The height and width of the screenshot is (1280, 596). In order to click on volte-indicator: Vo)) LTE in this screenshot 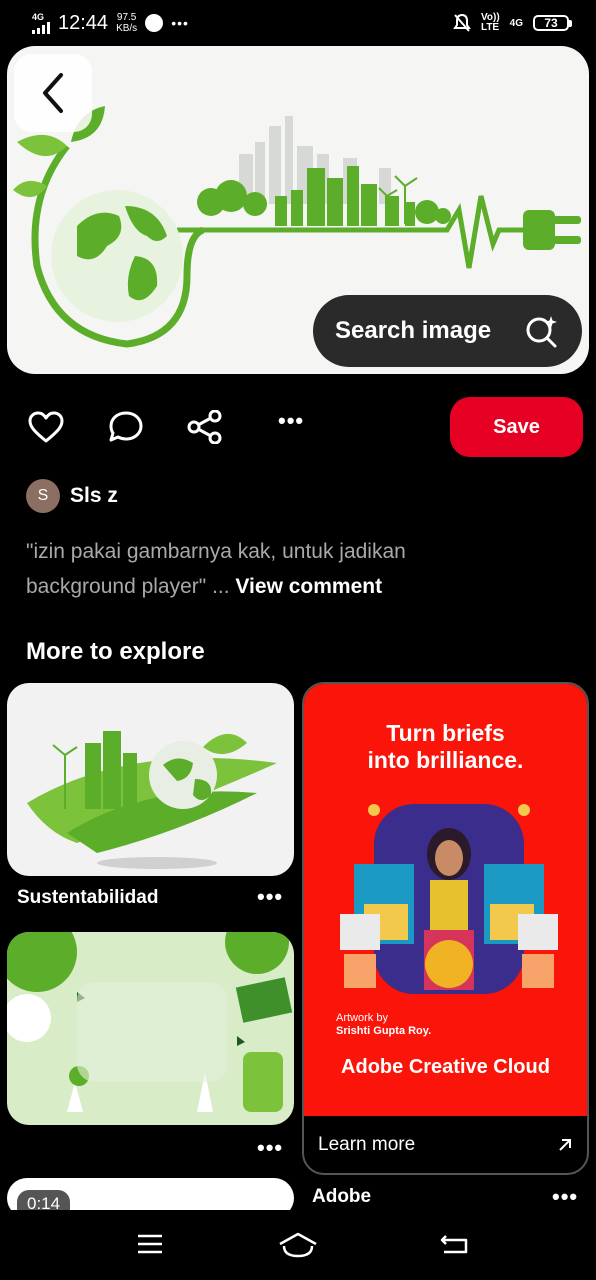, I will do `click(490, 22)`.